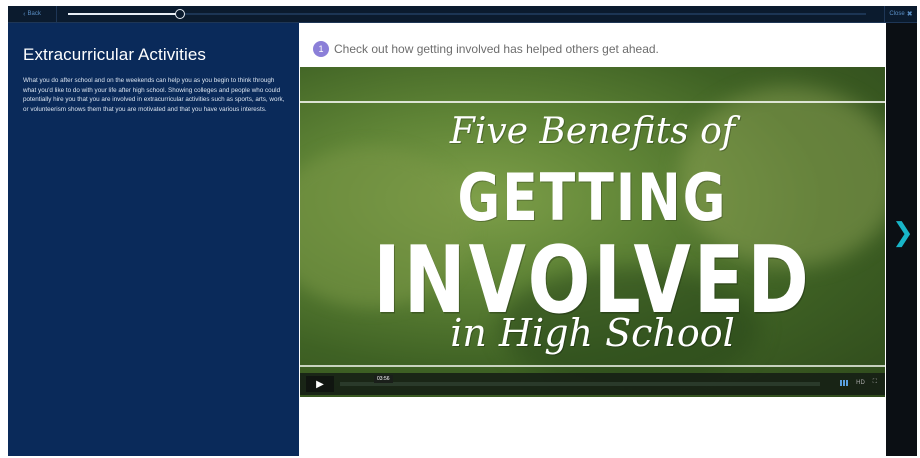 Image resolution: width=920 pixels, height=458 pixels. Describe the element at coordinates (467, 14) in the screenshot. I see `progress-track` at that location.